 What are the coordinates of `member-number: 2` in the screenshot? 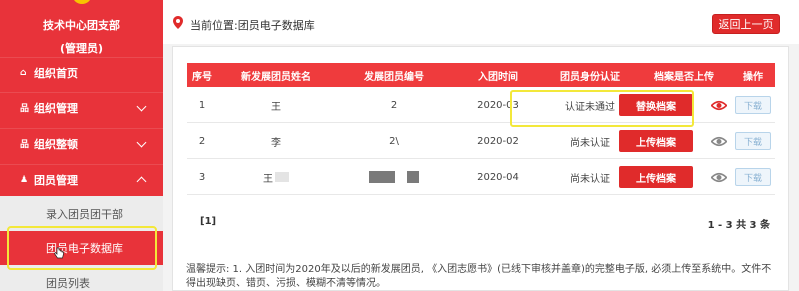 It's located at (394, 105).